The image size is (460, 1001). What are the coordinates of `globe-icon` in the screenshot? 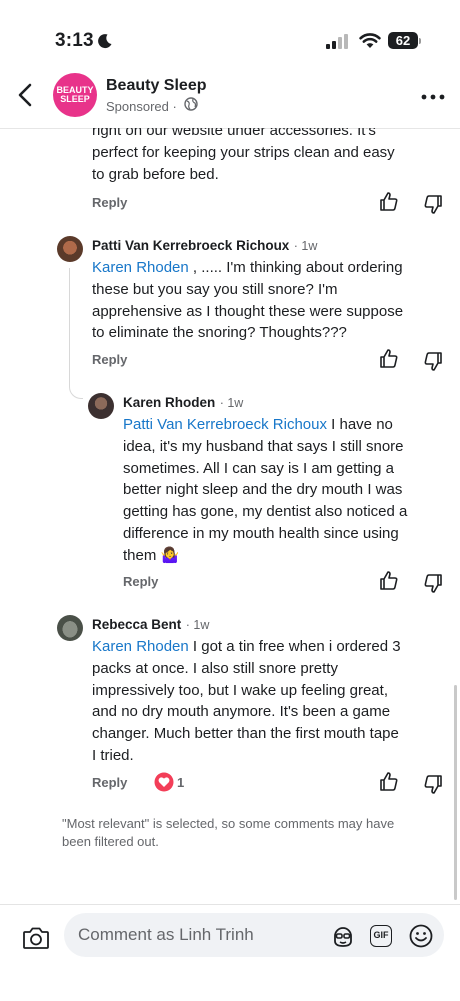 It's located at (191, 104).